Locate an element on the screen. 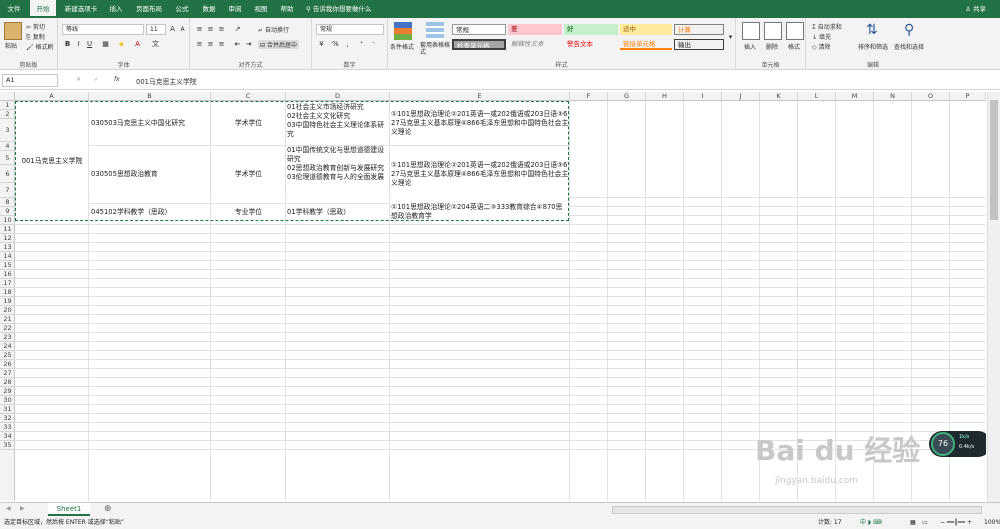  align-top-icon: ≡ is located at coordinates (199, 29).